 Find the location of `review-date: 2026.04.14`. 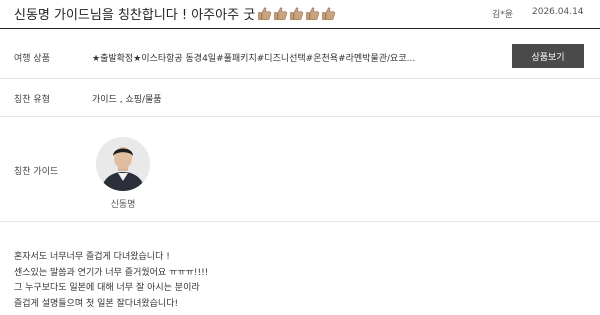

review-date: 2026.04.14 is located at coordinates (558, 12).